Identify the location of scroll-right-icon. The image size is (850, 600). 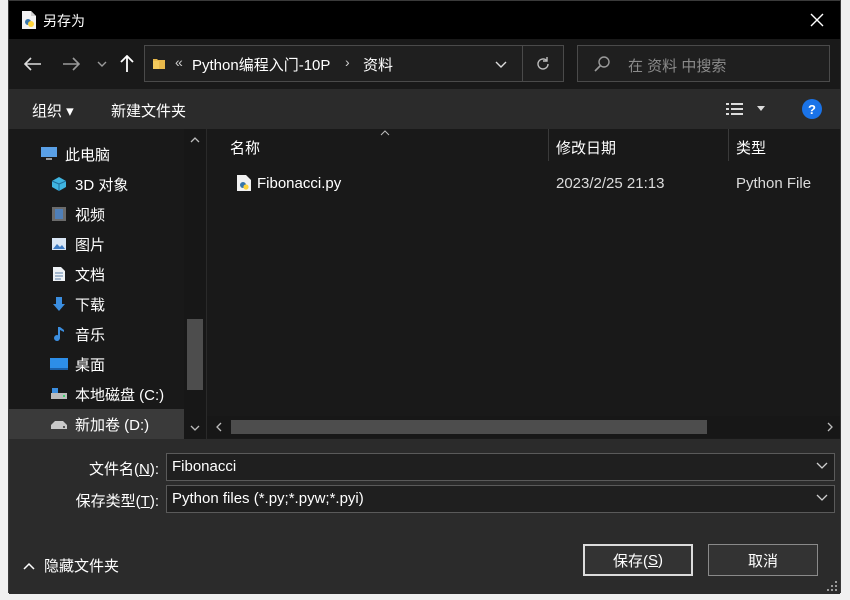
(830, 427).